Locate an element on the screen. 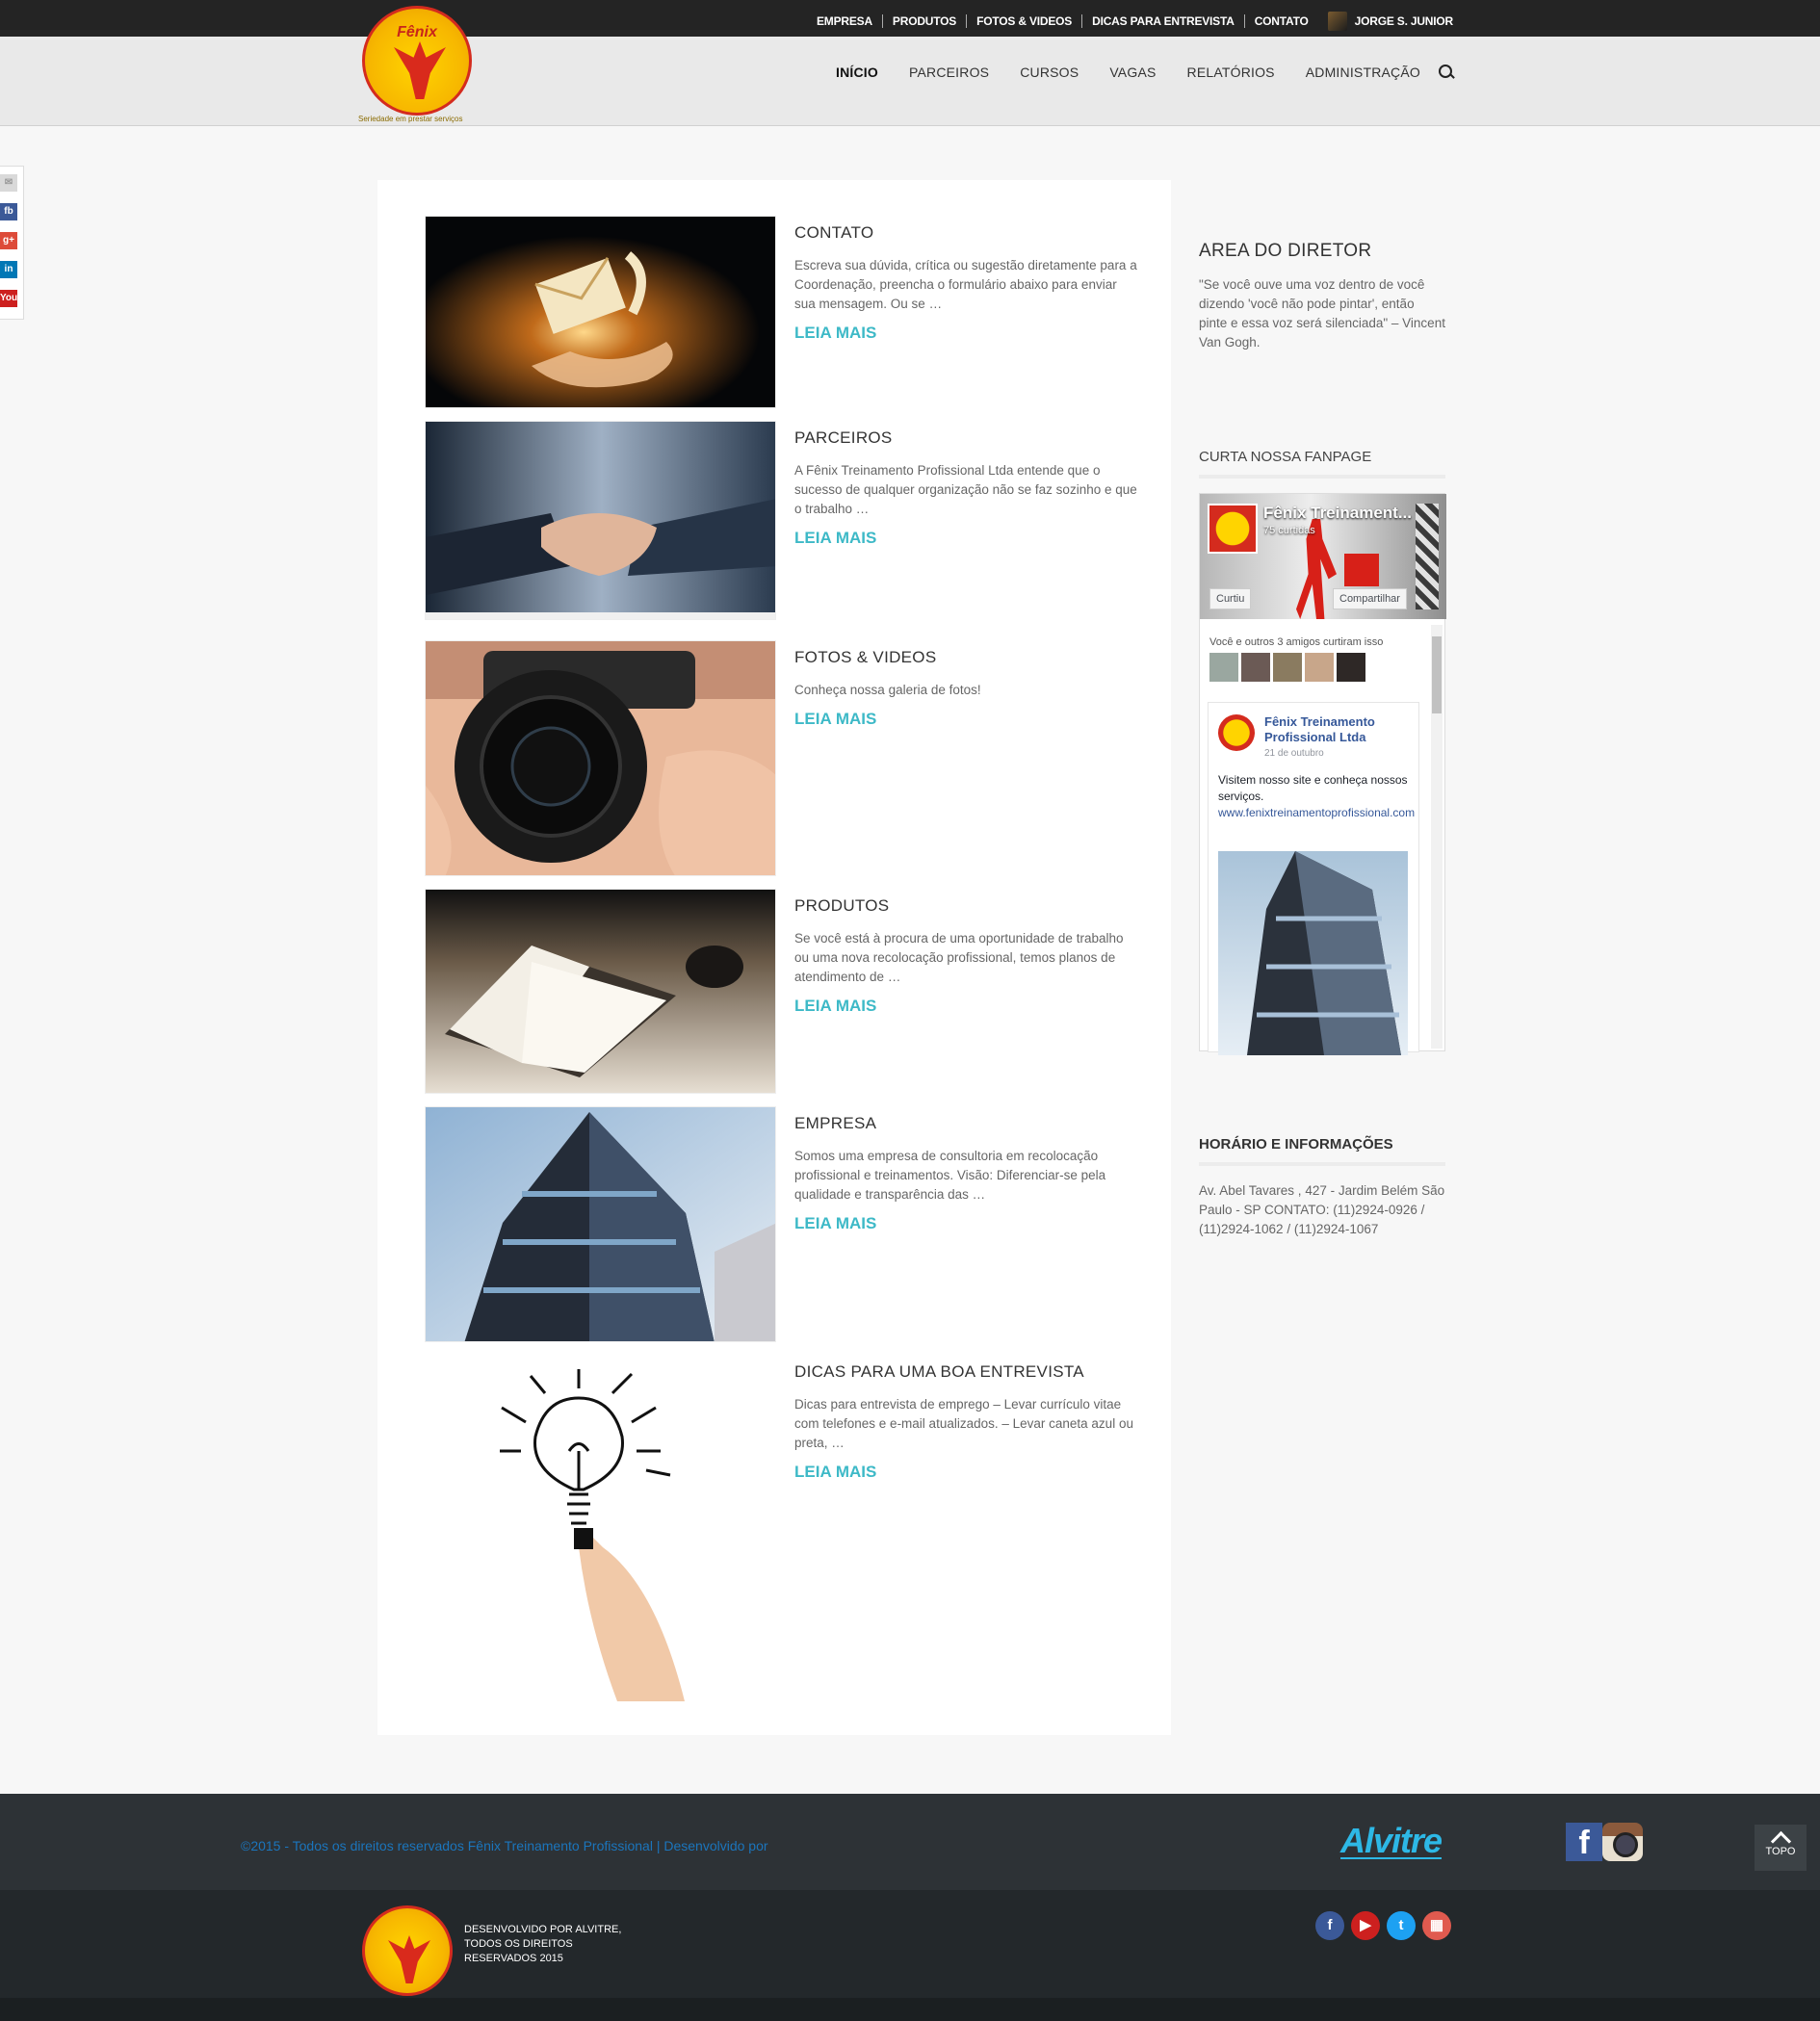  post-title: FOTOS & VIDEOS is located at coordinates (967, 658).